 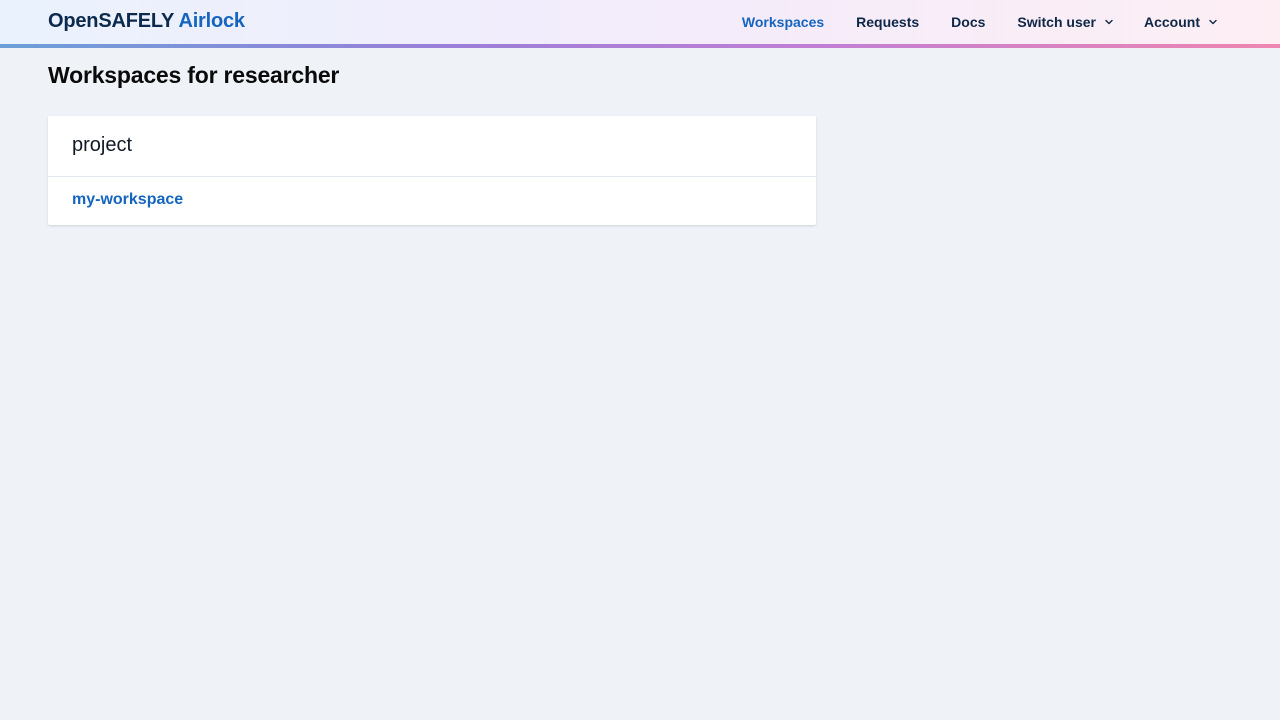 What do you see at coordinates (887, 22) in the screenshot?
I see `nav-requests-link: Requests` at bounding box center [887, 22].